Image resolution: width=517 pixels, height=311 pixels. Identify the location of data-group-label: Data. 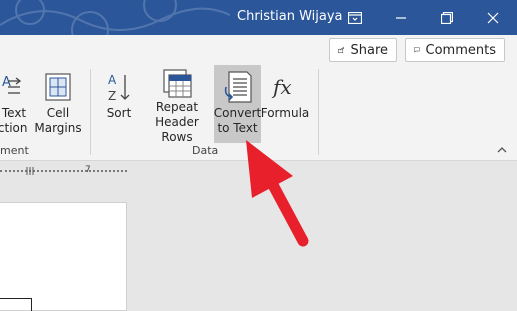
(205, 150).